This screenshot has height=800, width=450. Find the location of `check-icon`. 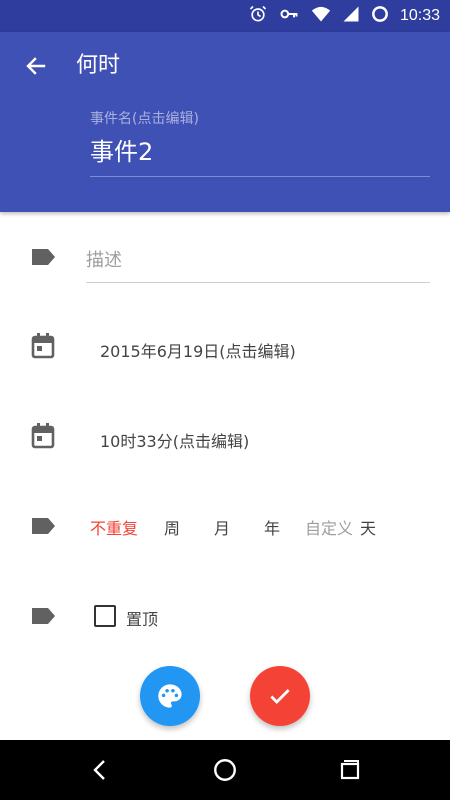

check-icon is located at coordinates (280, 696).